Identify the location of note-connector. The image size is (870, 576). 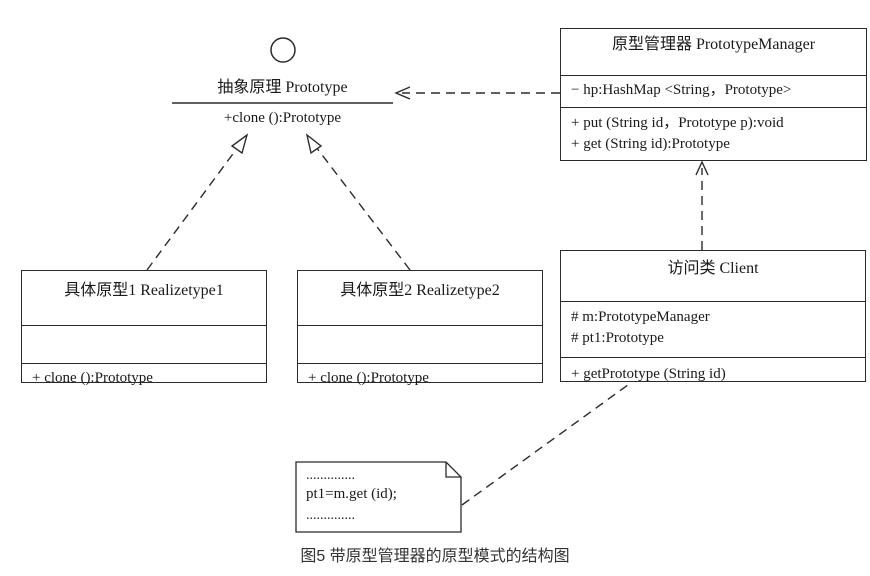
(547, 443).